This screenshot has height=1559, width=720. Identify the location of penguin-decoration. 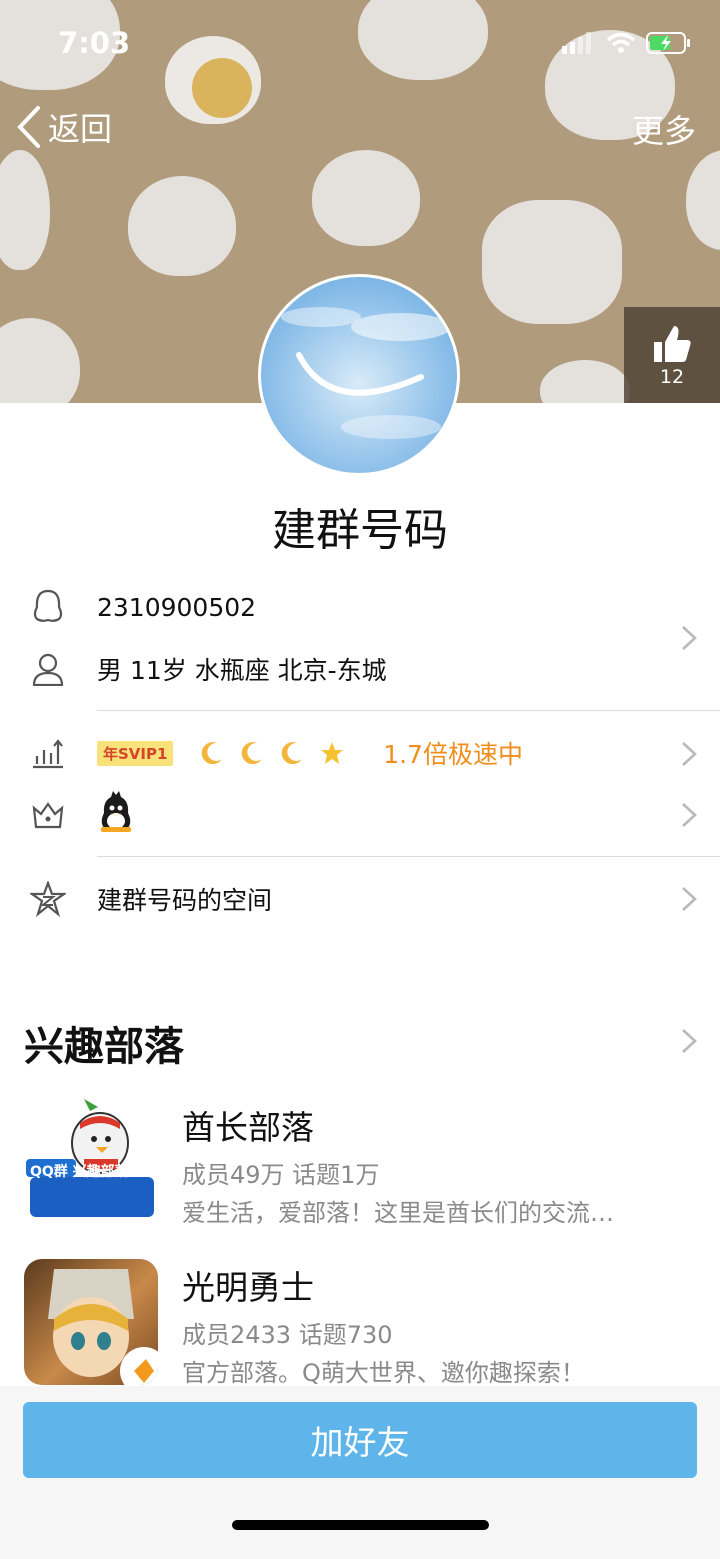
(116, 815).